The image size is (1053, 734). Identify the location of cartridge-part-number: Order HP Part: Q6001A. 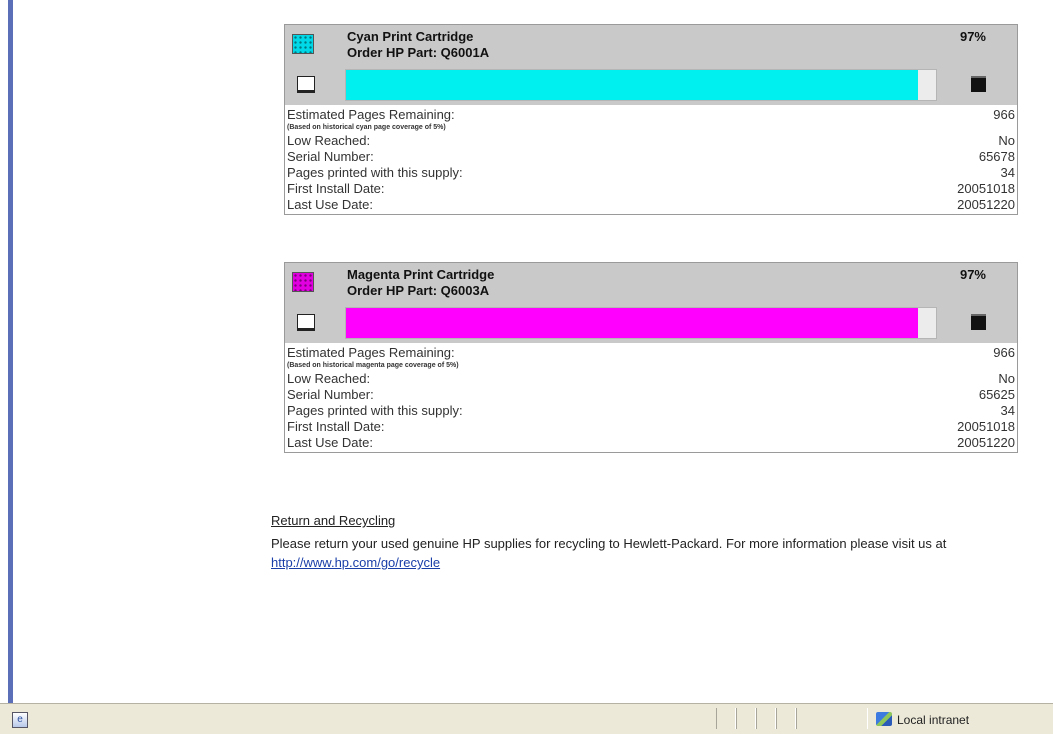
(418, 52).